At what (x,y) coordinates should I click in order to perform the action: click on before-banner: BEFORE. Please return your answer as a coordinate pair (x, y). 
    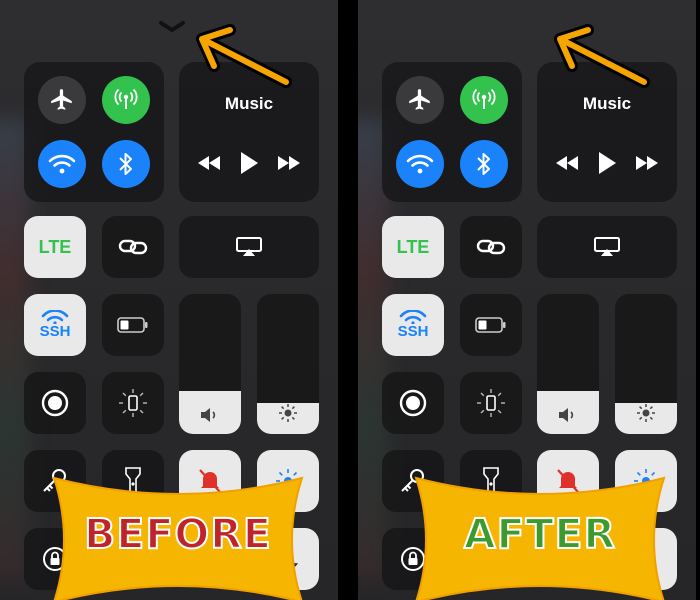
    Looking at the image, I should click on (178, 535).